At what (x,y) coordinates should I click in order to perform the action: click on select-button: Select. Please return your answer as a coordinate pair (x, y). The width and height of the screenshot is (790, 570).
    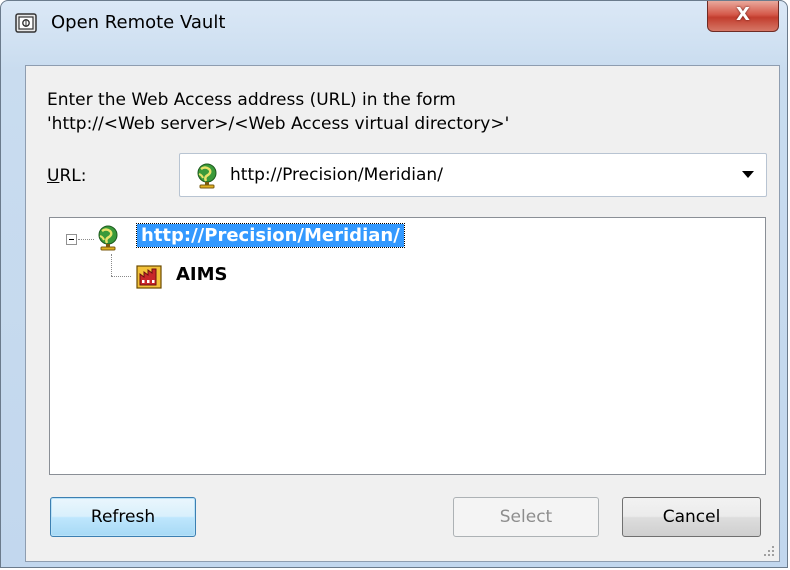
    Looking at the image, I should click on (526, 517).